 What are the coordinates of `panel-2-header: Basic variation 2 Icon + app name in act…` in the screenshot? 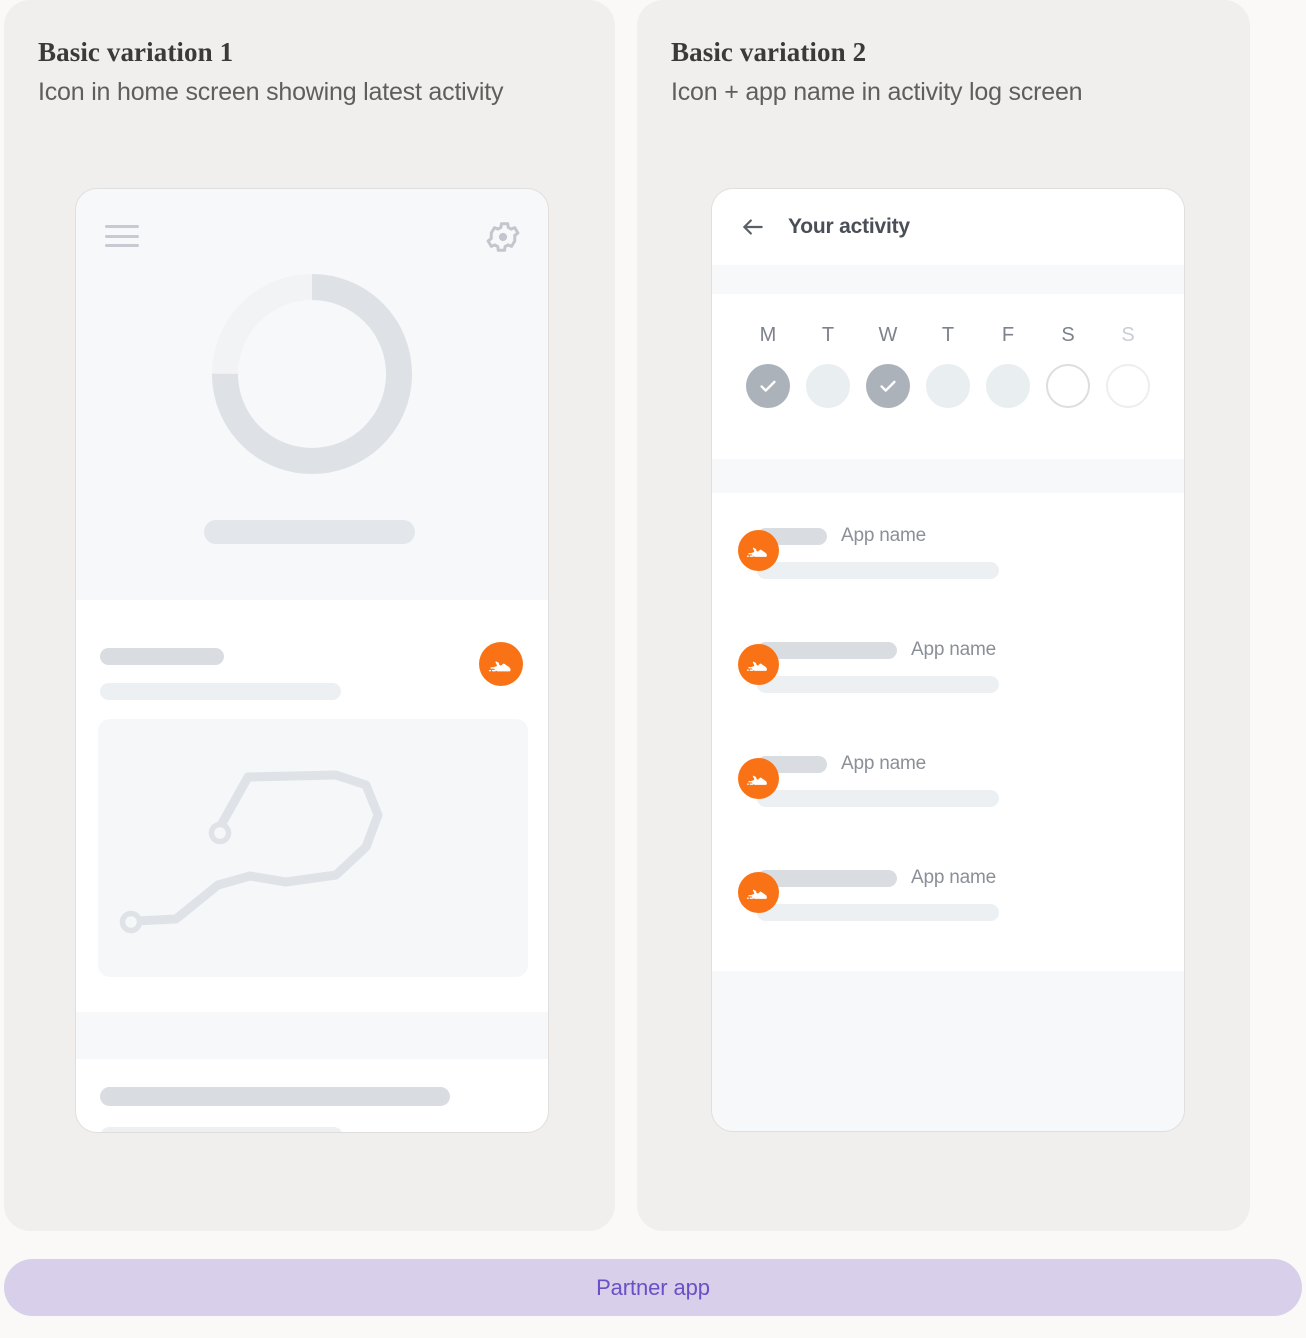 It's located at (943, 54).